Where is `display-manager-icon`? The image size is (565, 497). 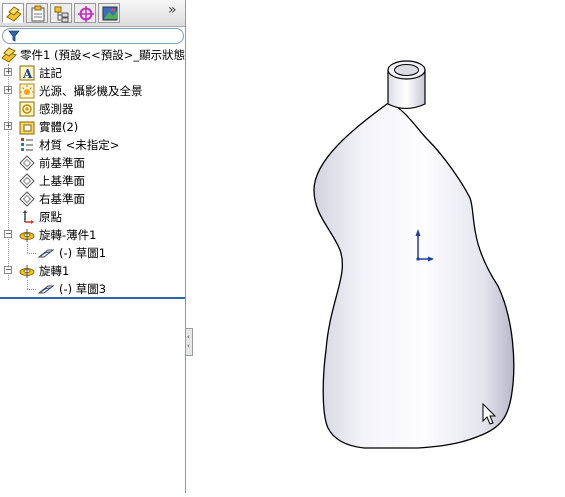
display-manager-icon is located at coordinates (110, 13).